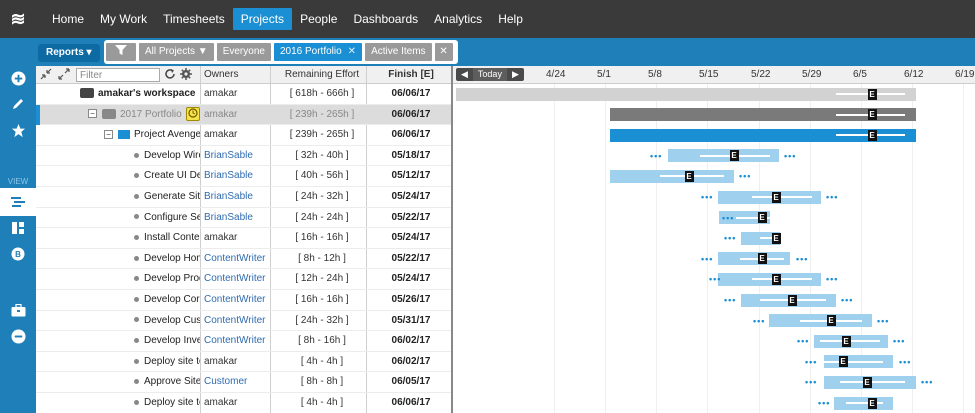 The image size is (975, 413). Describe the element at coordinates (167, 134) in the screenshot. I see `row-name-label: Project Avengers` at that location.